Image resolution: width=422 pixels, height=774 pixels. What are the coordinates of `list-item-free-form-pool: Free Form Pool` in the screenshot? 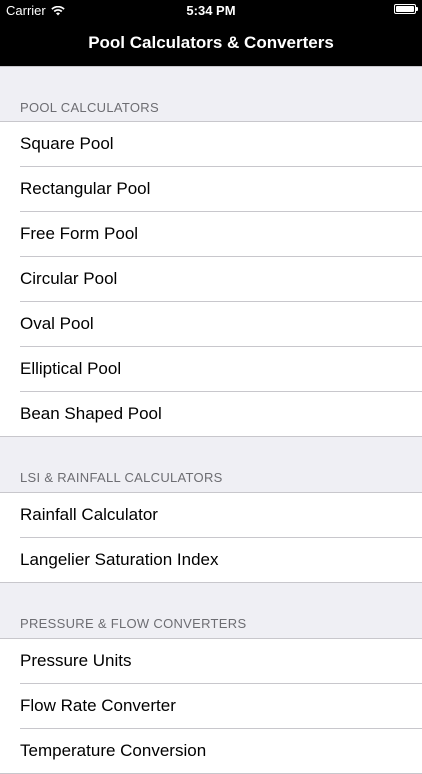 It's located at (221, 233).